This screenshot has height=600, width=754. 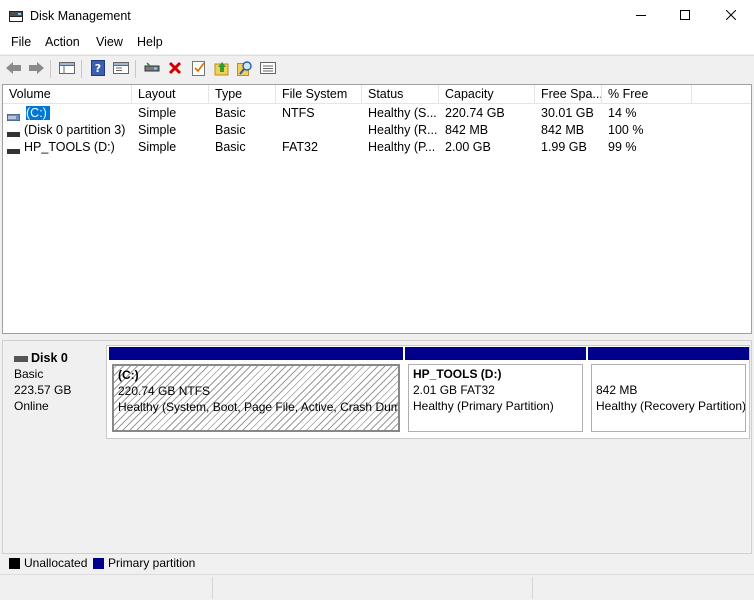 I want to click on primary-partition-swatch, so click(x=98, y=563).